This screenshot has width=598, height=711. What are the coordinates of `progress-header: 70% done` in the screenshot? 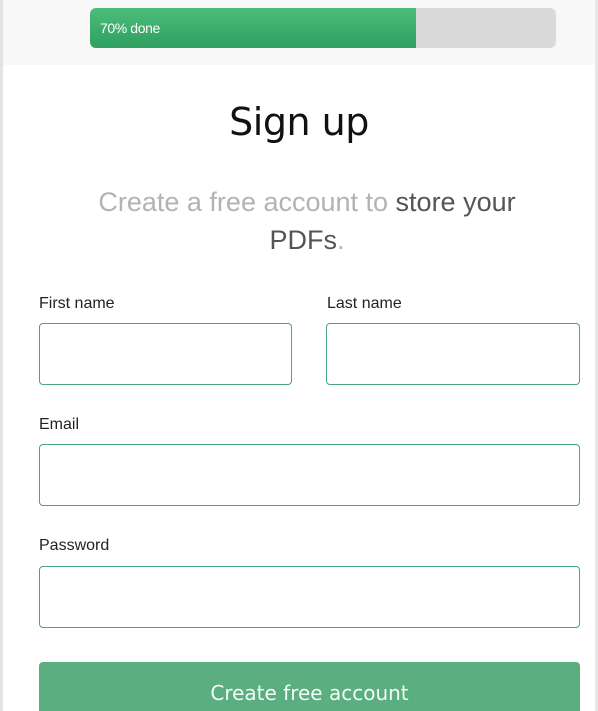 It's located at (299, 32).